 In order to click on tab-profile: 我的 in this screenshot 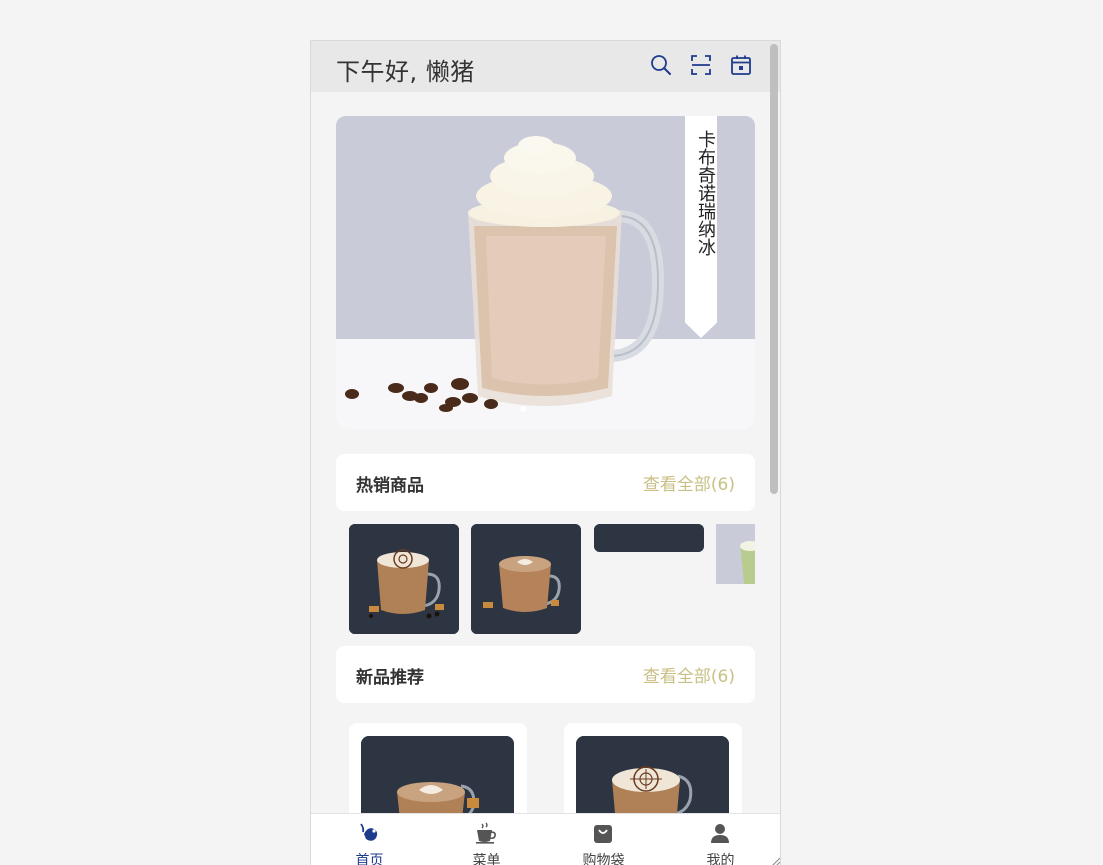, I will do `click(720, 839)`.